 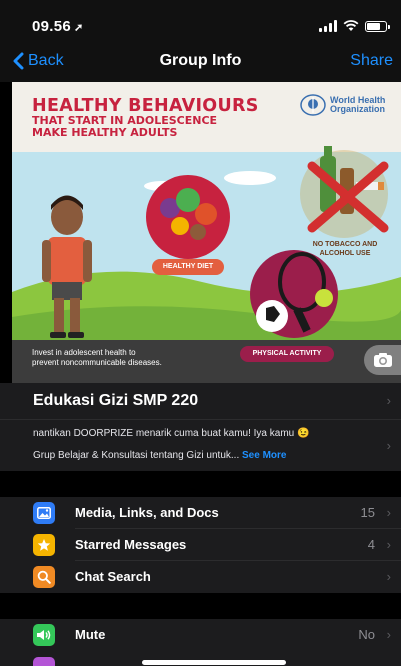 What do you see at coordinates (147, 512) in the screenshot?
I see `menu-label: Media, Links, and Docs` at bounding box center [147, 512].